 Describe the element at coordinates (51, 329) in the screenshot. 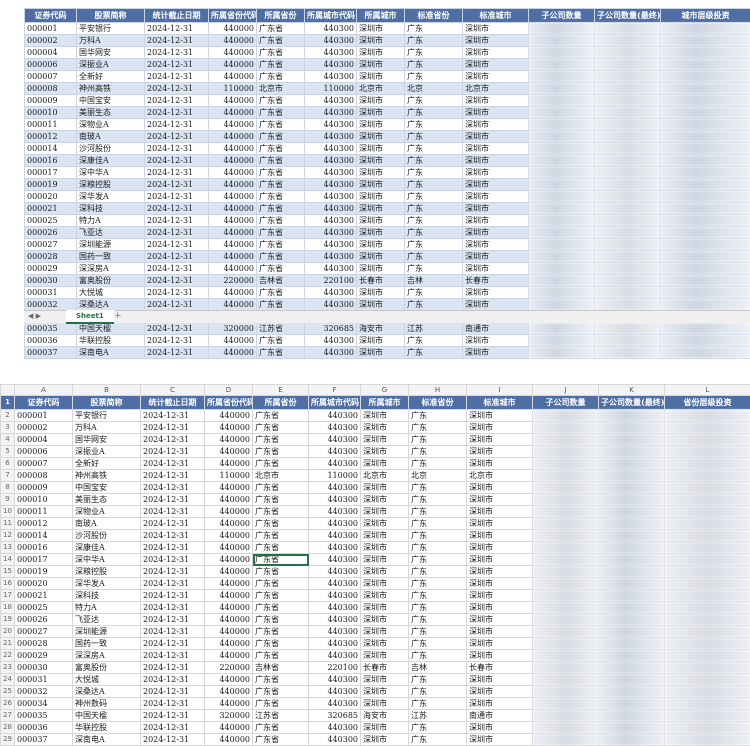

I see `data-cell: 000035` at that location.